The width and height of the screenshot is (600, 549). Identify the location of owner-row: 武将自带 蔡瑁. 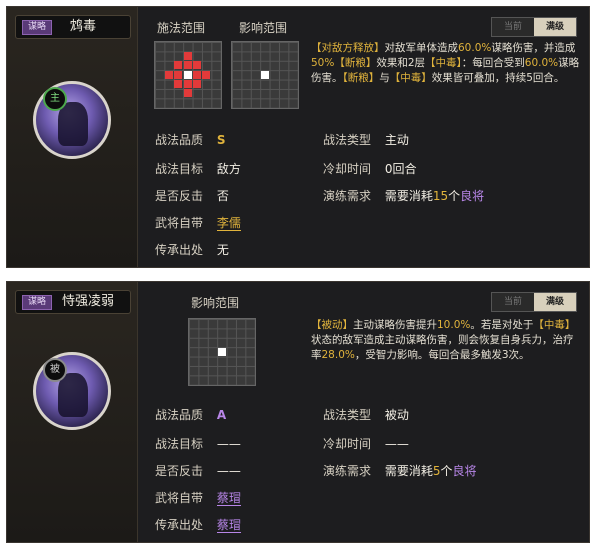
(198, 497).